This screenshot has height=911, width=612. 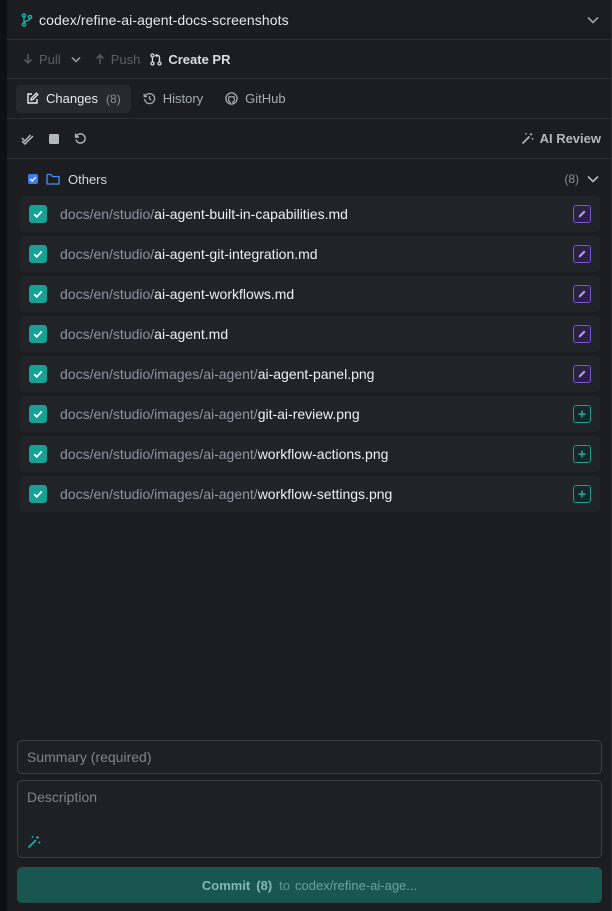 What do you see at coordinates (323, 454) in the screenshot?
I see `file-name: workflow-actions.png` at bounding box center [323, 454].